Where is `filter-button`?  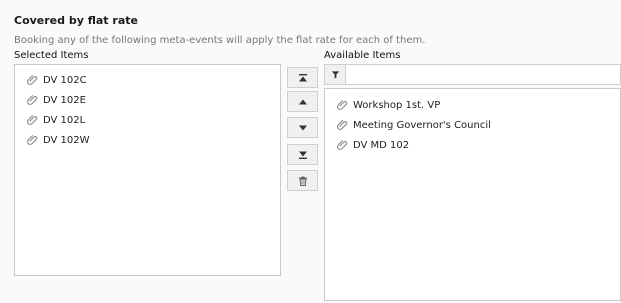
filter-button is located at coordinates (335, 74).